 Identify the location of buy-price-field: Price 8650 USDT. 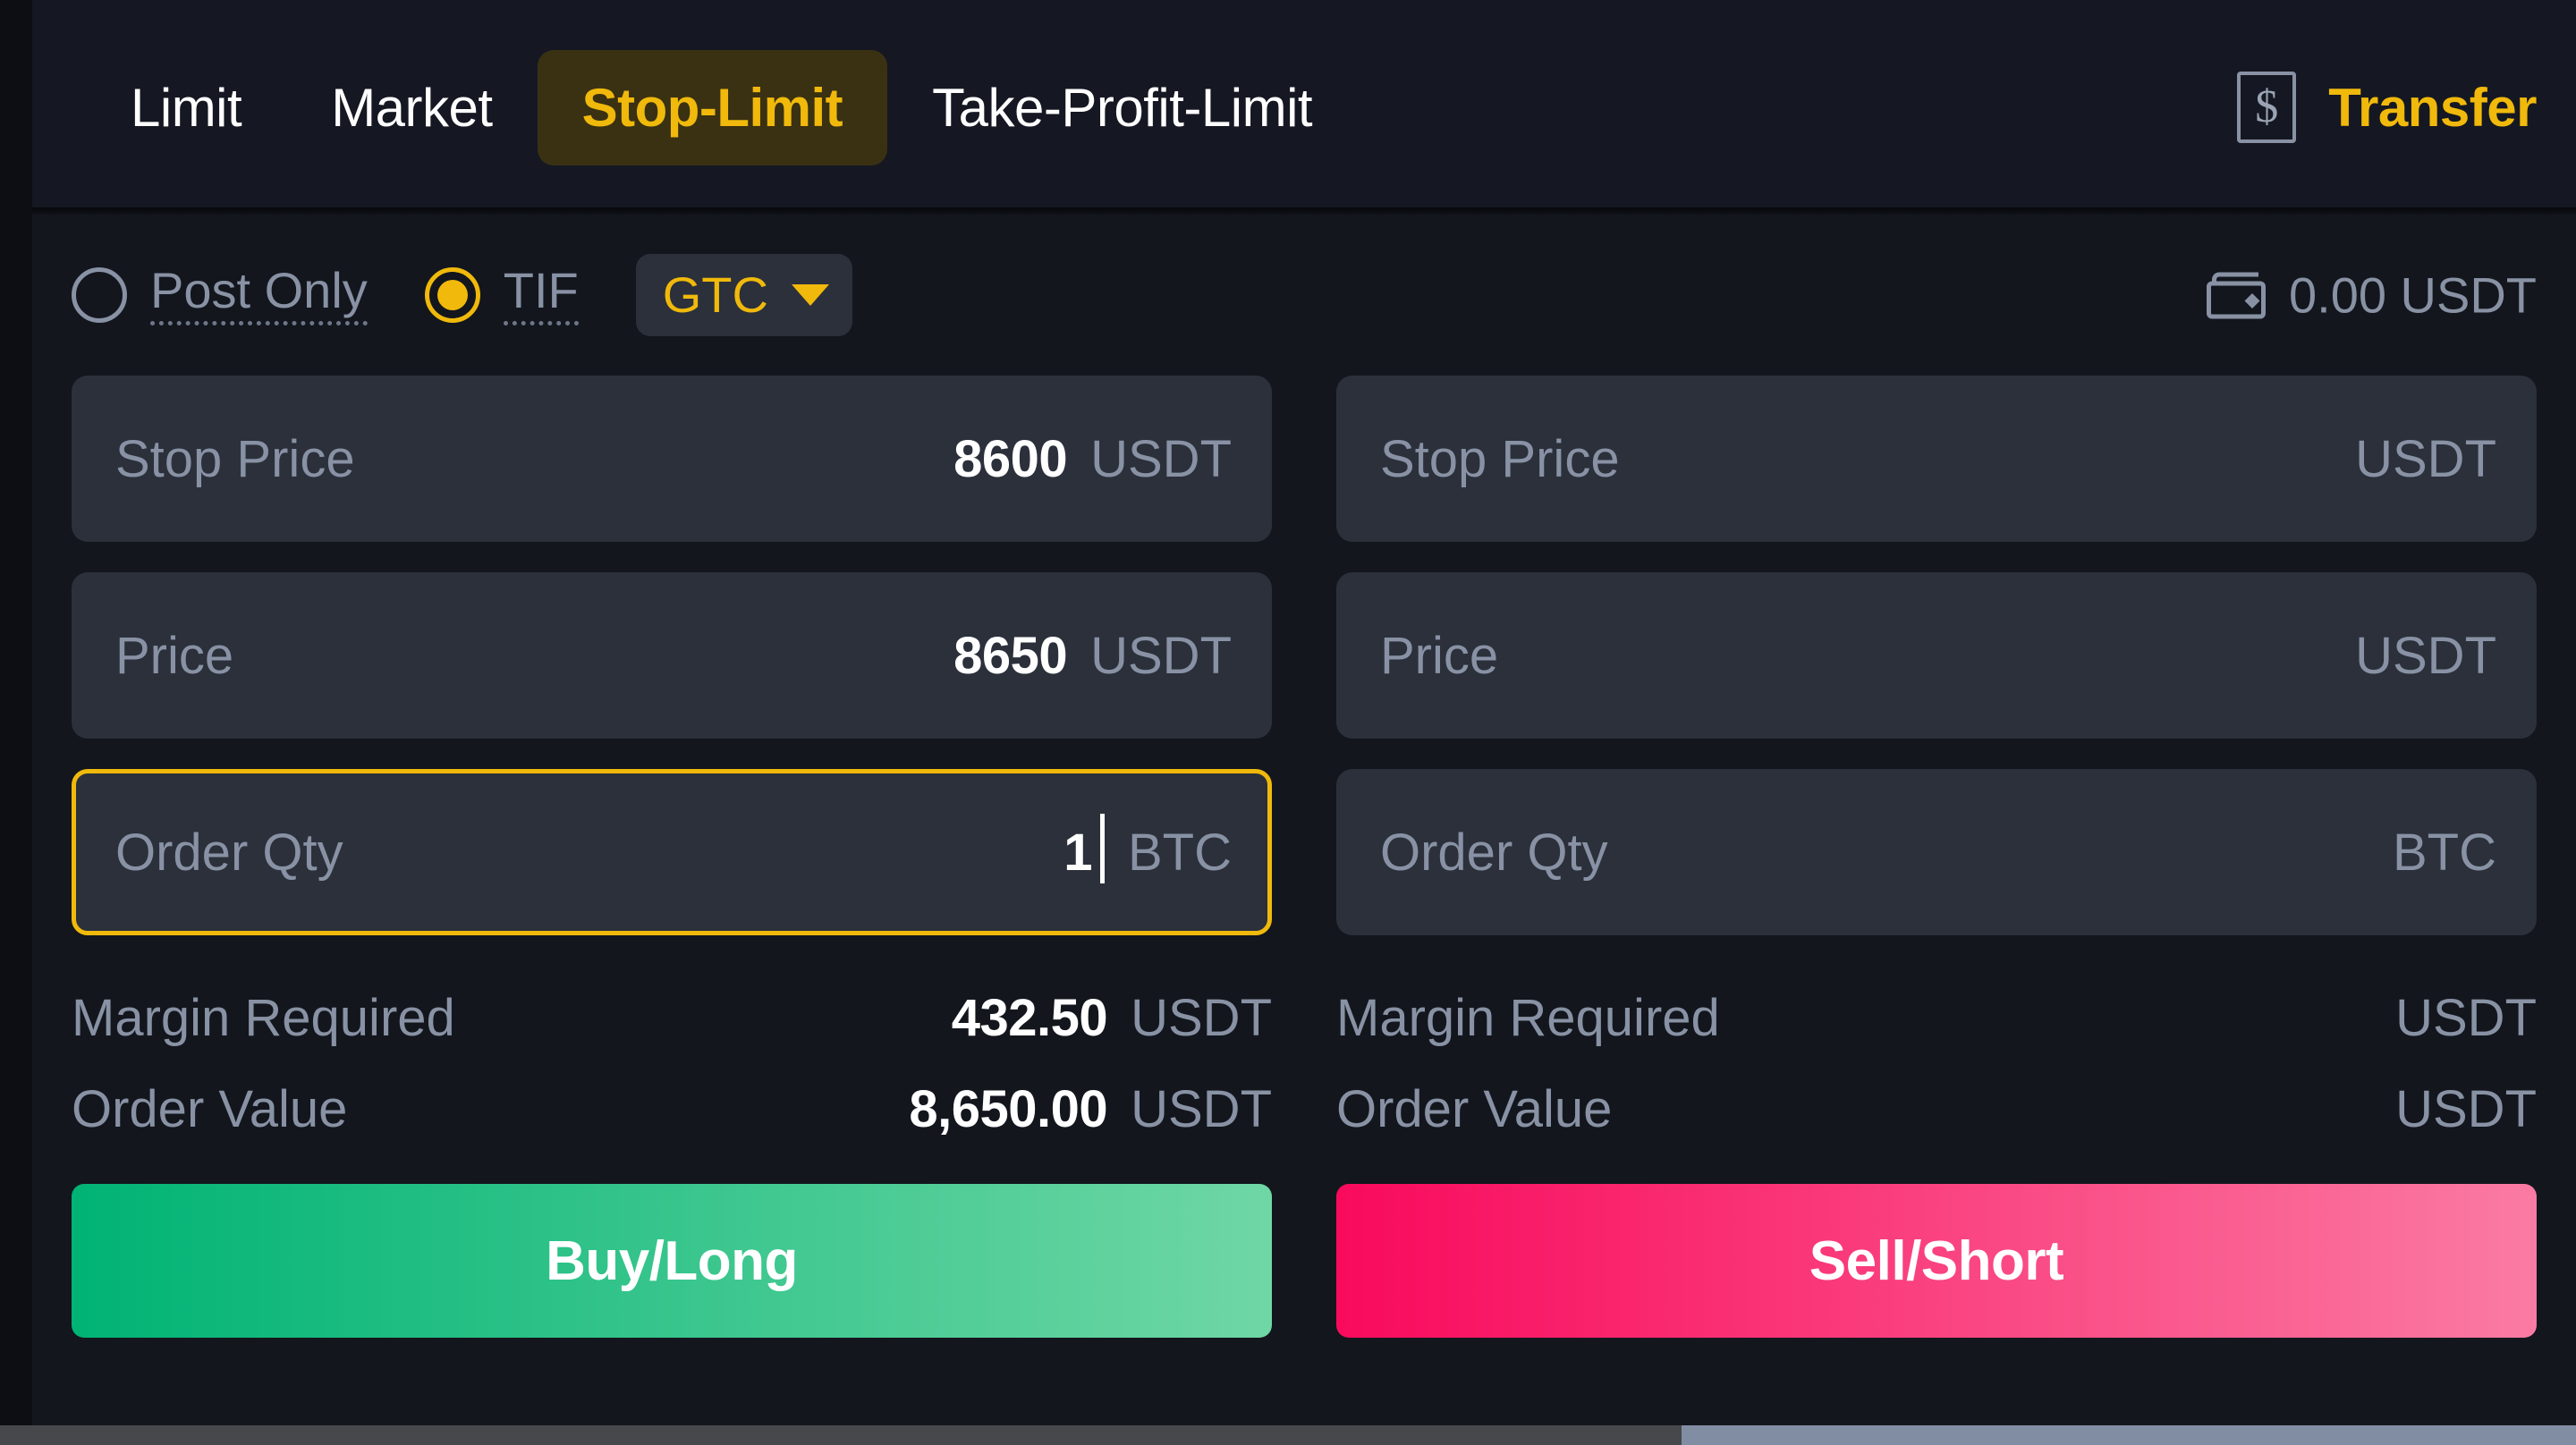
(672, 655).